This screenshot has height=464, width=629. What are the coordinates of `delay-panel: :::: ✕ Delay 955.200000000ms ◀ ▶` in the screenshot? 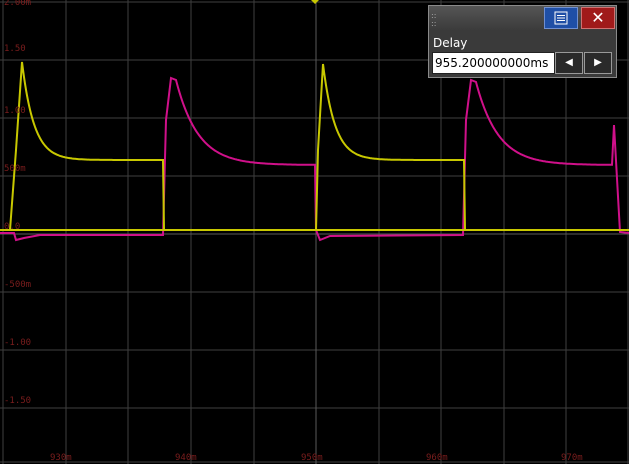 It's located at (522, 41).